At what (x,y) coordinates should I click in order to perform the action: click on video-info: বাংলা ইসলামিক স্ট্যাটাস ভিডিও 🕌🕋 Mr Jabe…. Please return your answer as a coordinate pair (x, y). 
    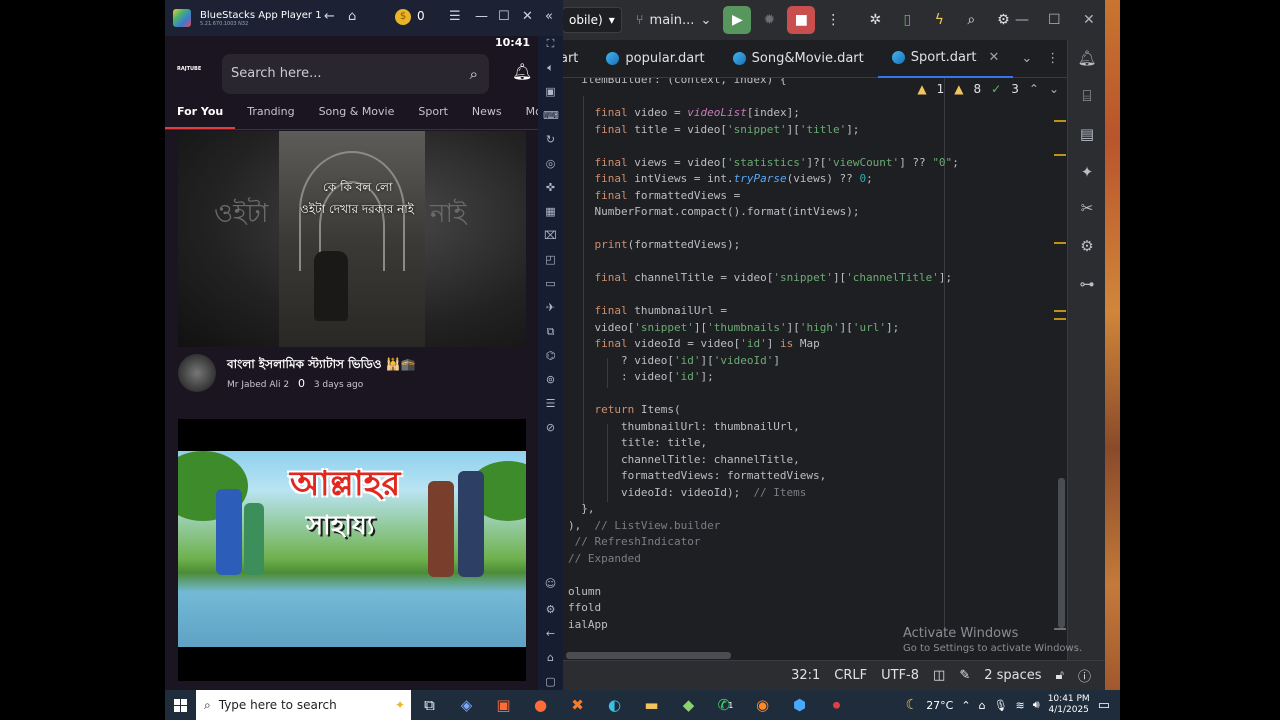
    Looking at the image, I should click on (352, 376).